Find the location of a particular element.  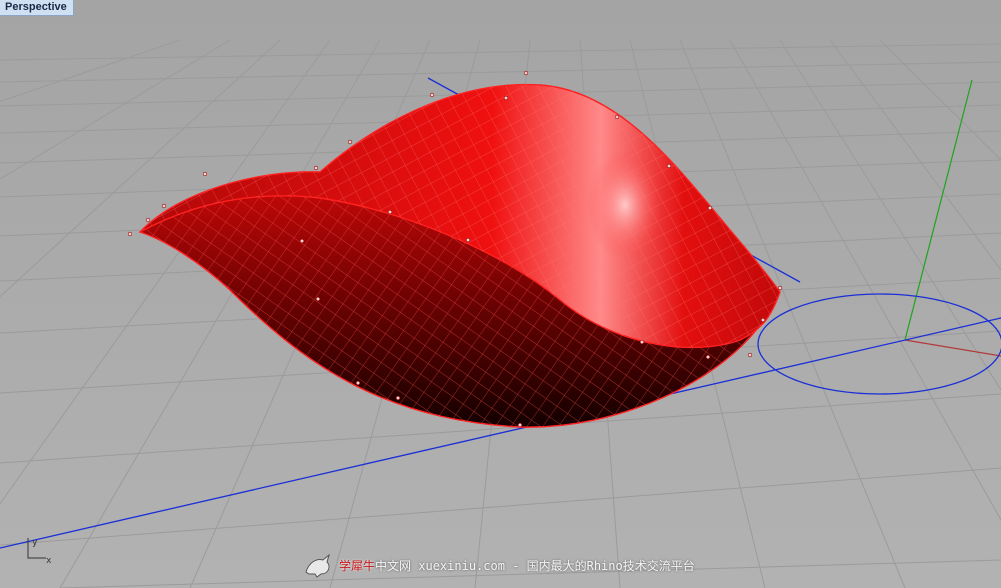

axis-x-label: x is located at coordinates (49, 561).